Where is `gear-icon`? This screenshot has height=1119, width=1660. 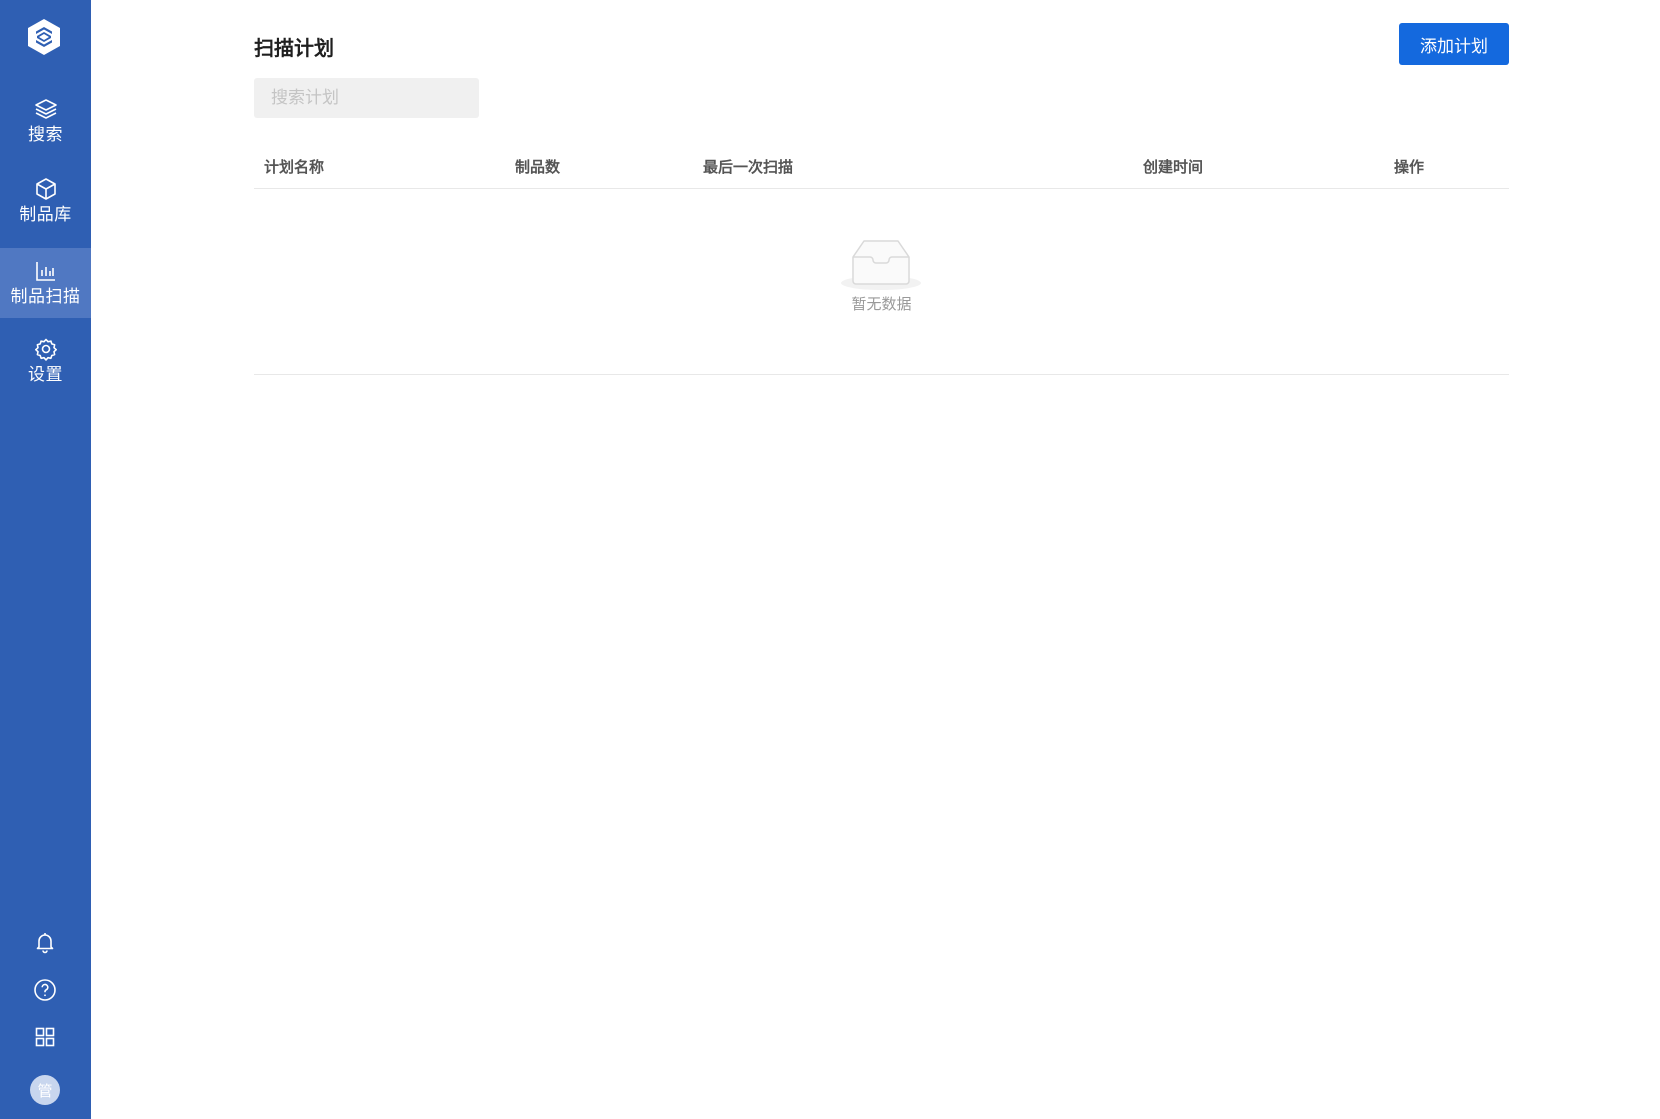
gear-icon is located at coordinates (45, 349).